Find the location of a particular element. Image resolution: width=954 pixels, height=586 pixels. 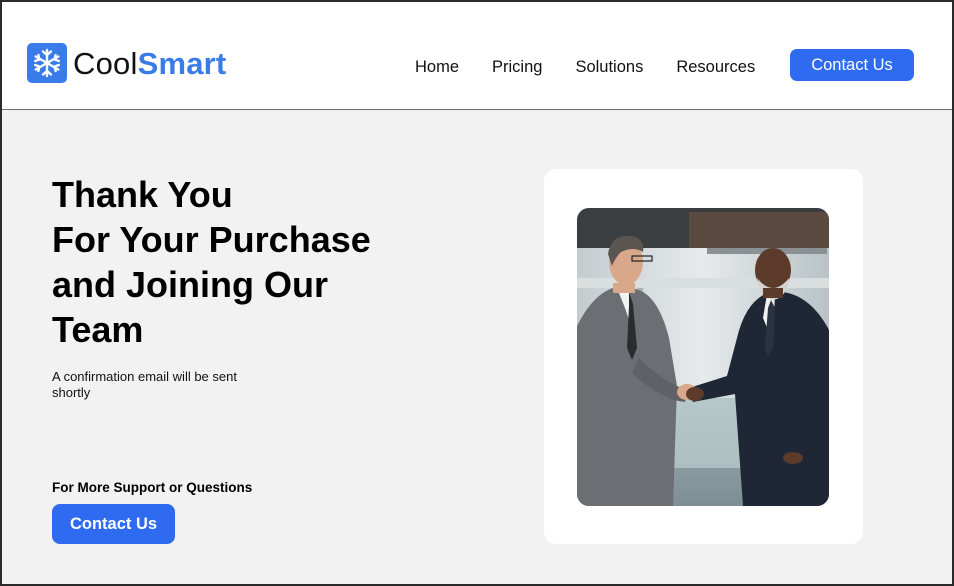

nav-item-pricing: Pricing is located at coordinates (517, 67).